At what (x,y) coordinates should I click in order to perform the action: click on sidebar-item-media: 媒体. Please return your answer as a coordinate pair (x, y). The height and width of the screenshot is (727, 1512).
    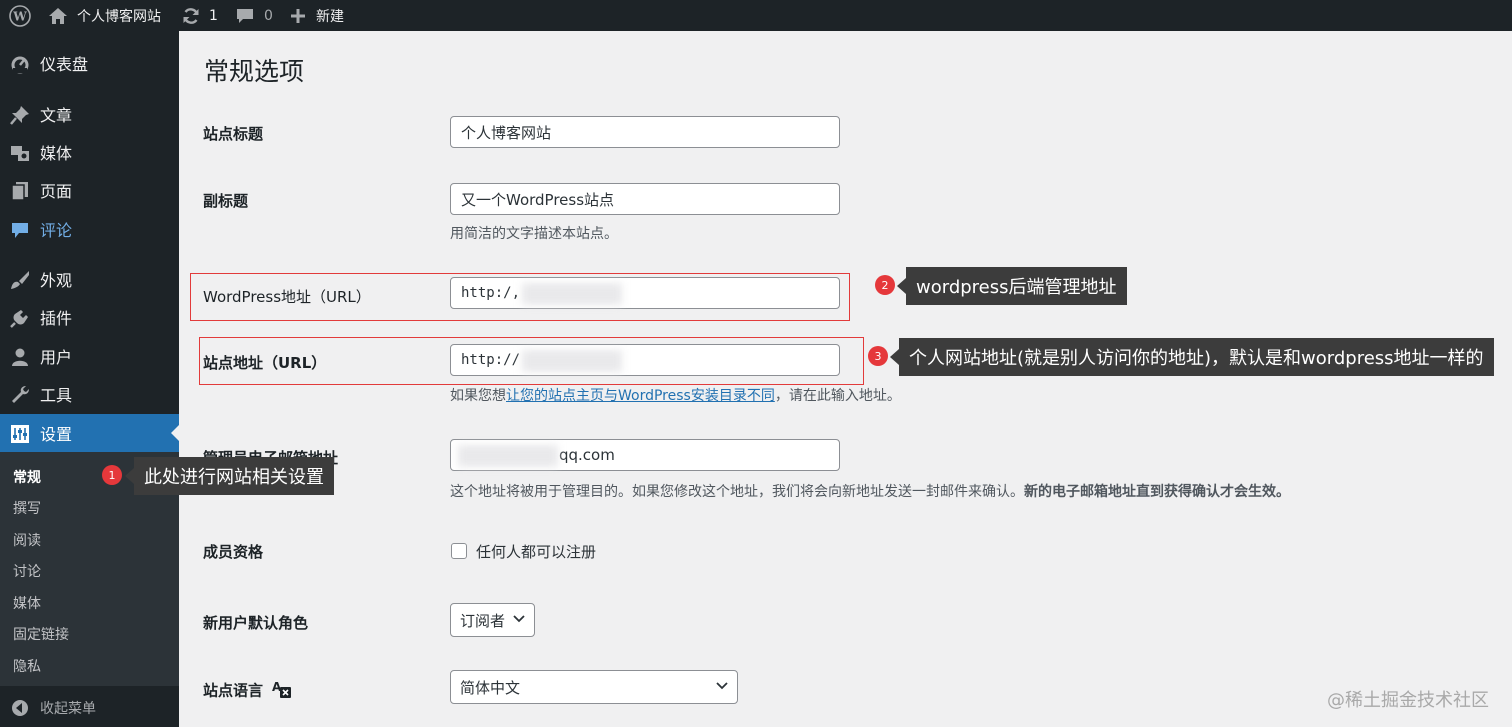
    Looking at the image, I should click on (89, 152).